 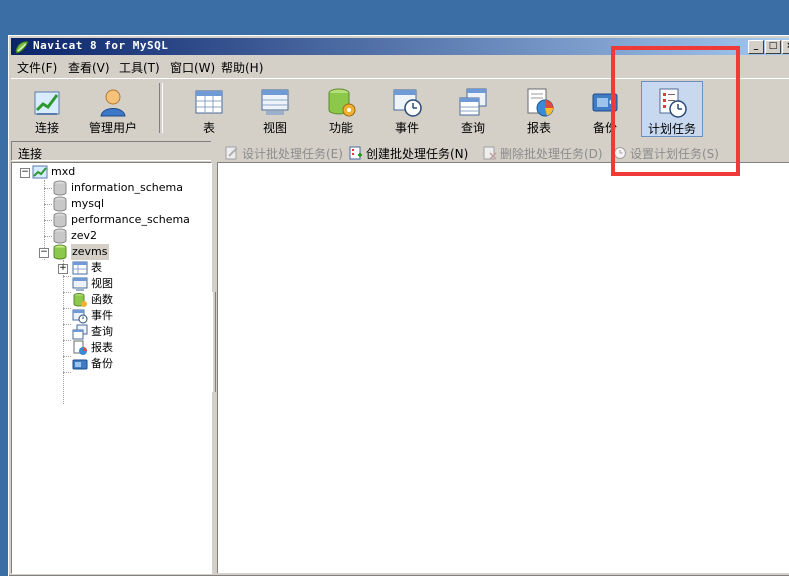 I want to click on toolbar-manage-users-button: 管理用户, so click(x=113, y=108).